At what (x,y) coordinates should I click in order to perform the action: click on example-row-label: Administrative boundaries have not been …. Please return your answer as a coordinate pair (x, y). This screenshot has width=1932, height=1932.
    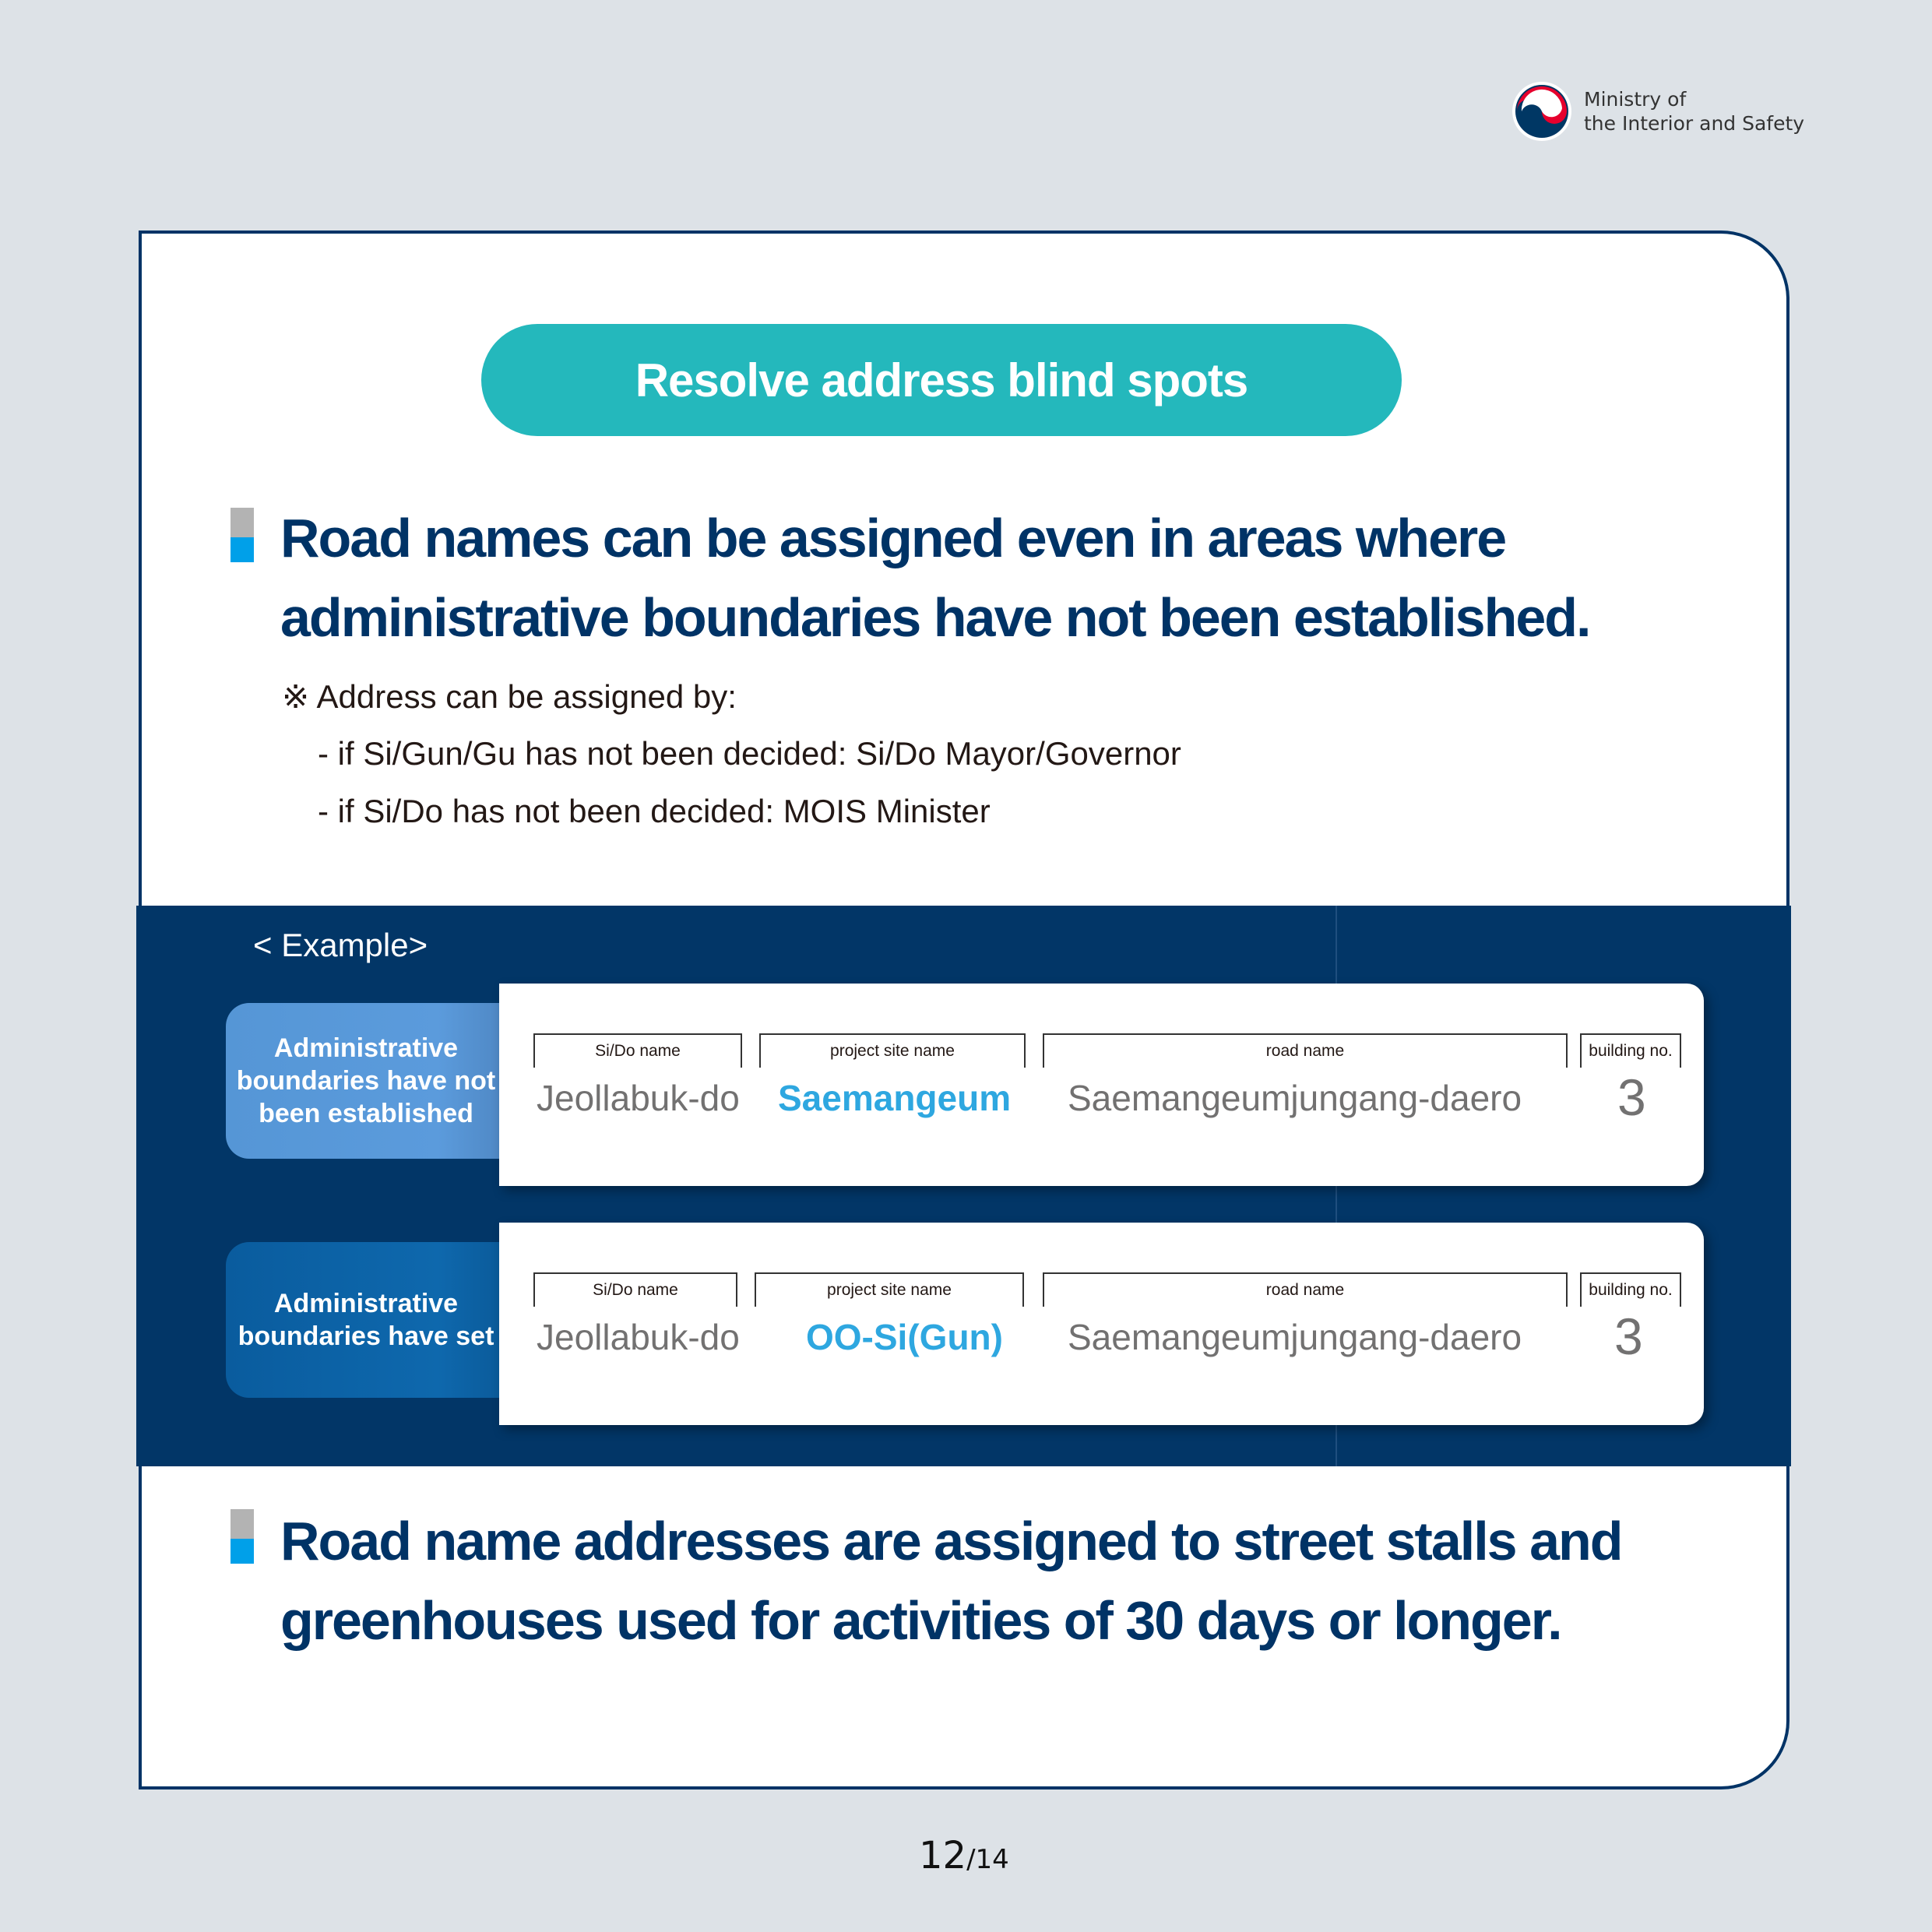
    Looking at the image, I should click on (378, 1081).